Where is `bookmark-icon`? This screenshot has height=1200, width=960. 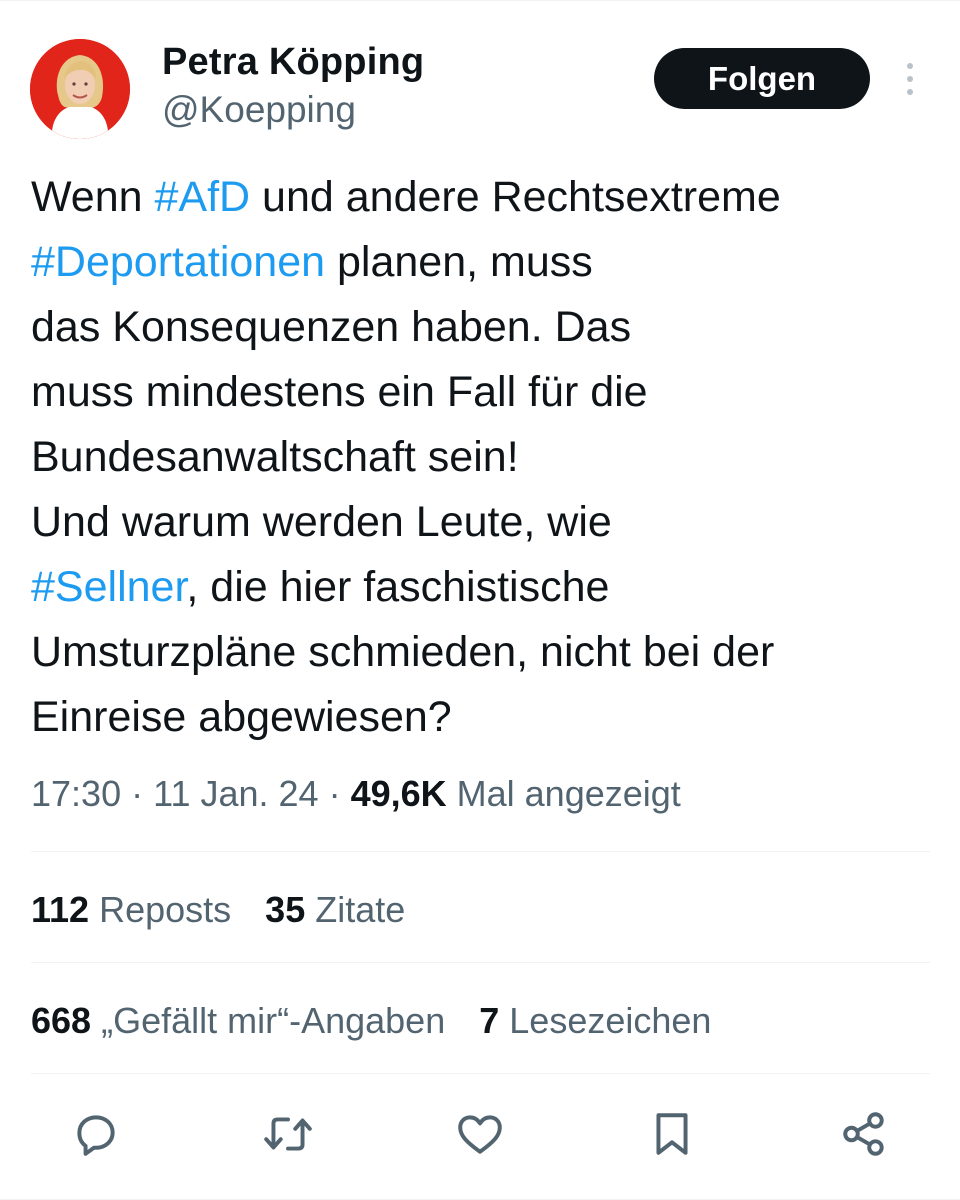
bookmark-icon is located at coordinates (672, 1134).